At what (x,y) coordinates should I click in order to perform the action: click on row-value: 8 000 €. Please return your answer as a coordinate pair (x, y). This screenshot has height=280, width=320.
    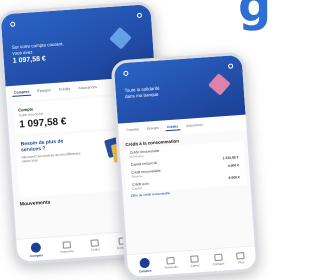
    Looking at the image, I should click on (234, 177).